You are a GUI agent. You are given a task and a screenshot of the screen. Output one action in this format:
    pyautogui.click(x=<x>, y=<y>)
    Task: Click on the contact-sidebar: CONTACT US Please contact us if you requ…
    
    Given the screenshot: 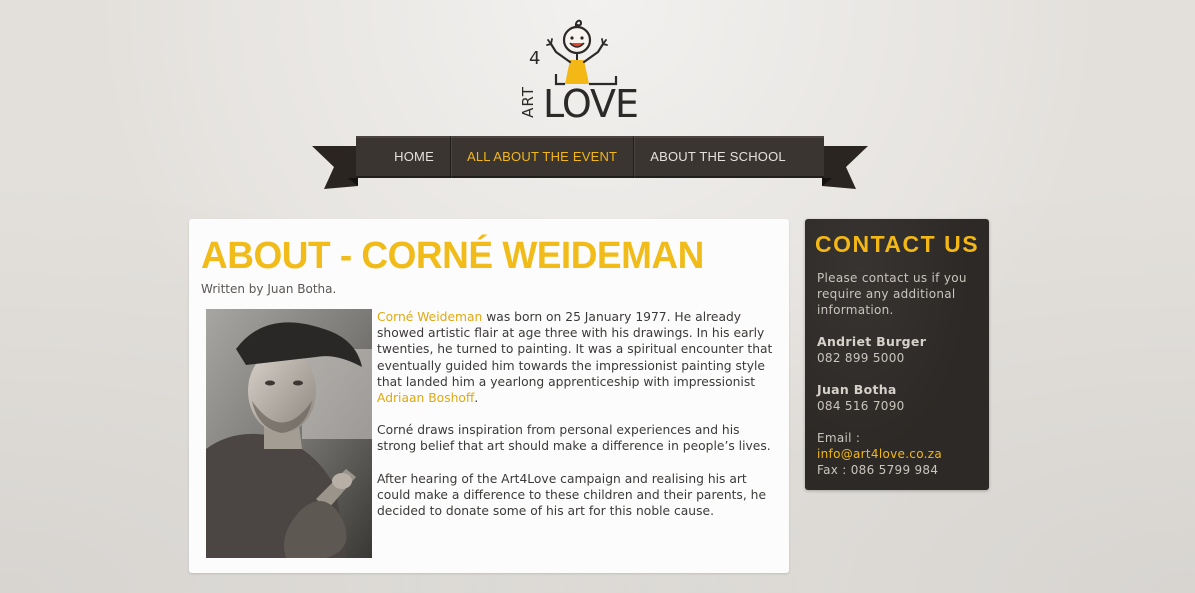 What is the action you would take?
    pyautogui.click(x=897, y=354)
    